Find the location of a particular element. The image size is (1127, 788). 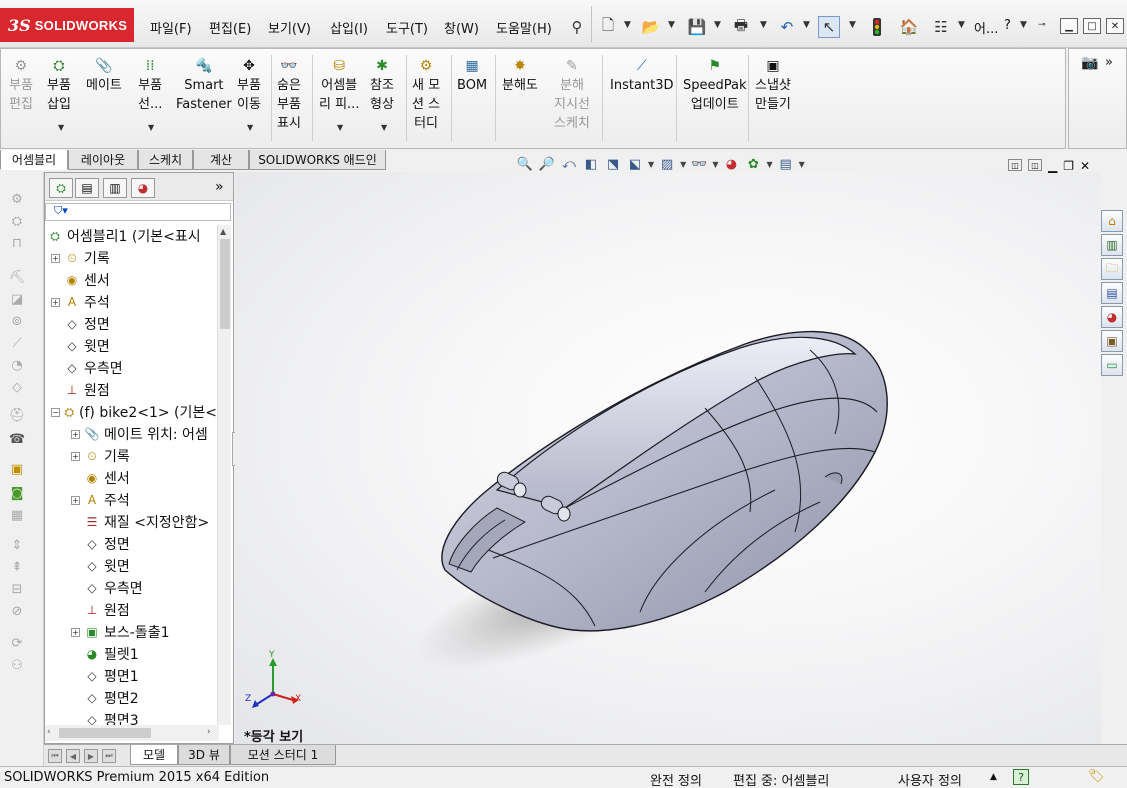

units-selector: 사용자 정의 is located at coordinates (930, 779).